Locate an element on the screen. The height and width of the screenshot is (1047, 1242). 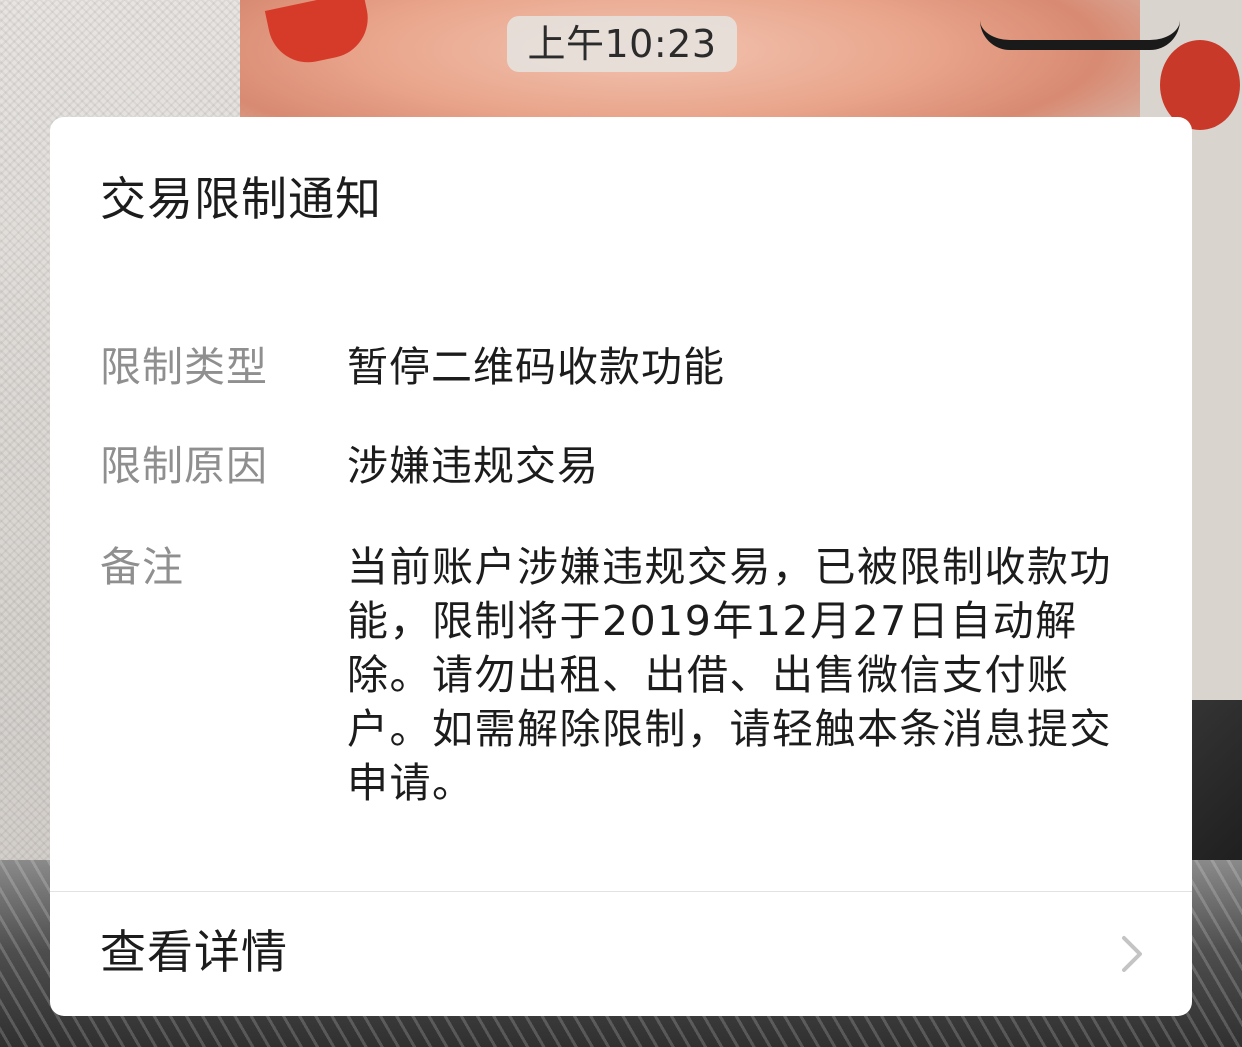
field-label: 限制类型 is located at coordinates (184, 367).